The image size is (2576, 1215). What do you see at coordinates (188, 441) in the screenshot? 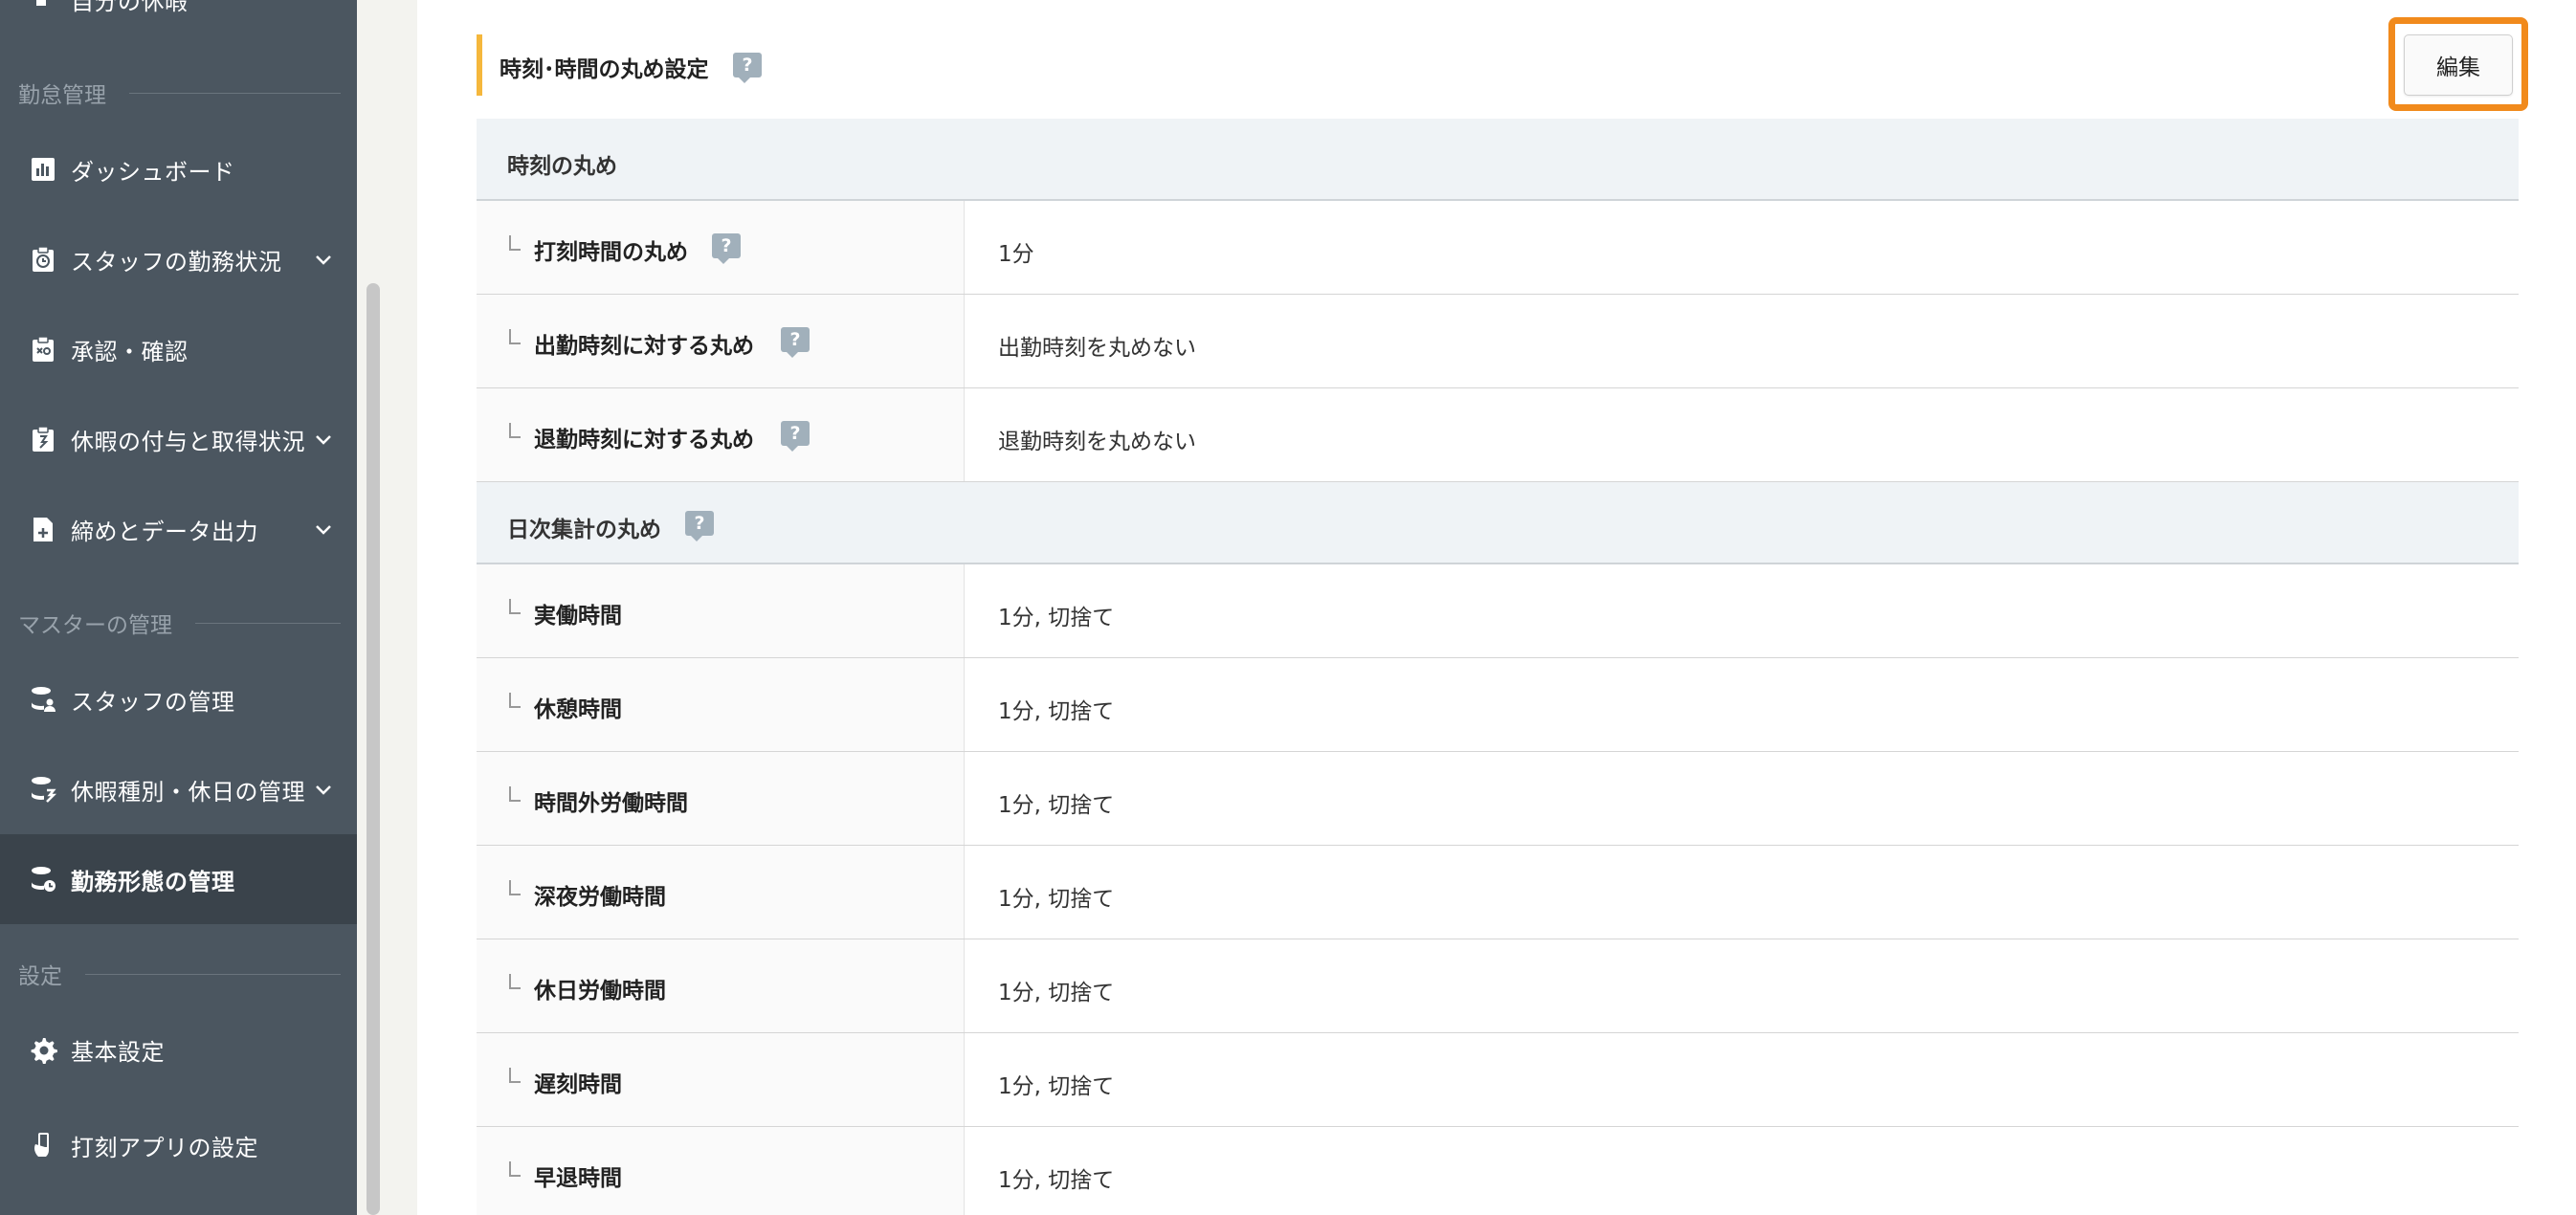
I see `sidebar-item-label: 休暇の付与と取得状況` at bounding box center [188, 441].